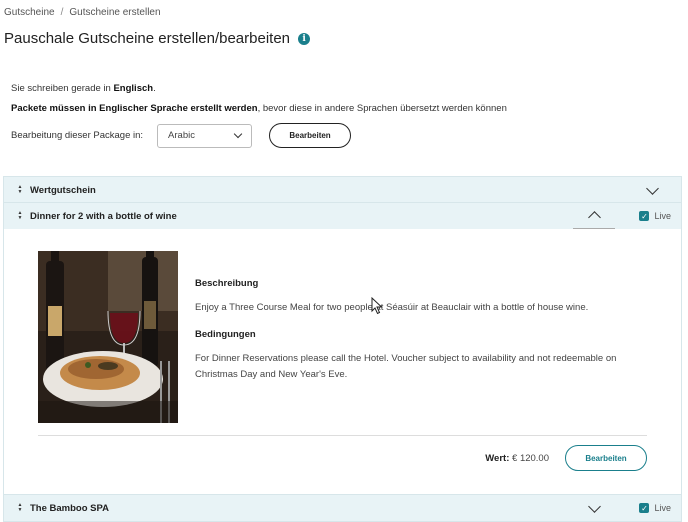  What do you see at coordinates (497, 458) in the screenshot?
I see `value-label: Wert:` at bounding box center [497, 458].